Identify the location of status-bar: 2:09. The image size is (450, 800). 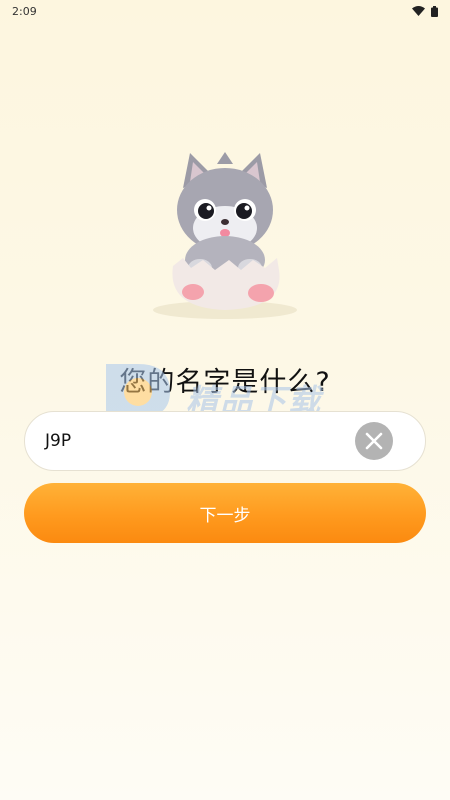
(225, 11).